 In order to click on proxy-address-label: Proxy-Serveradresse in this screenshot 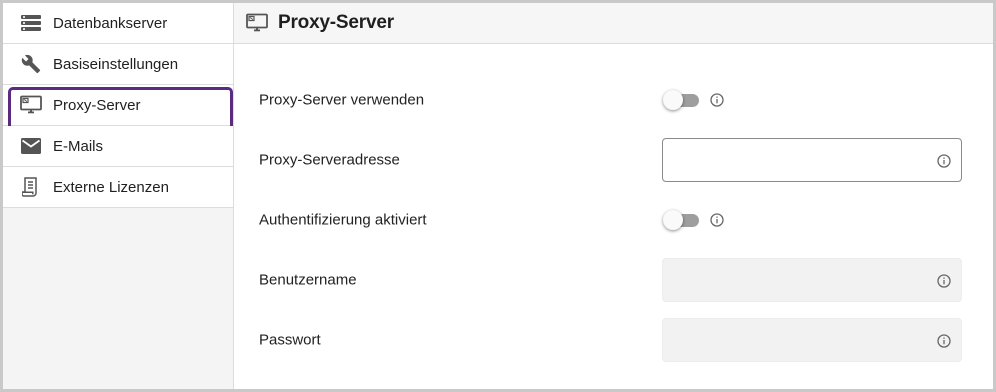, I will do `click(329, 160)`.